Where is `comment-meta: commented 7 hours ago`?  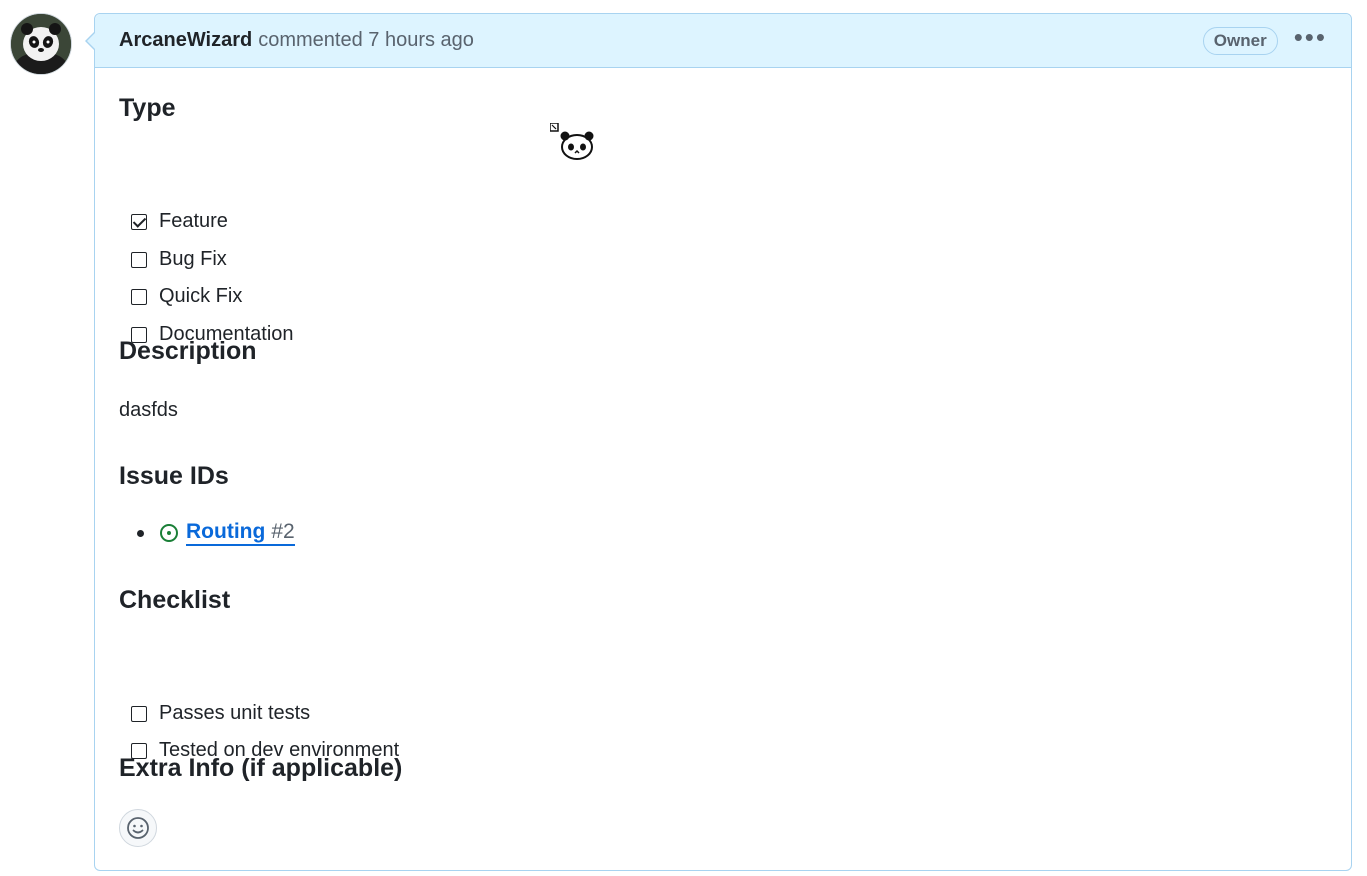 comment-meta: commented 7 hours ago is located at coordinates (366, 40).